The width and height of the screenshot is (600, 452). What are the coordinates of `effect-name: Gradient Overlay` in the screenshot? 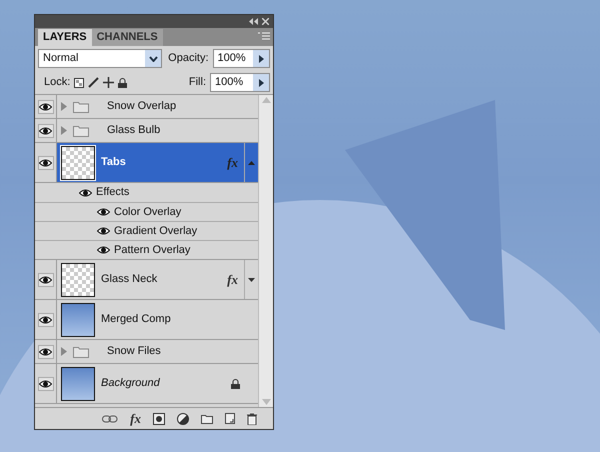 It's located at (156, 231).